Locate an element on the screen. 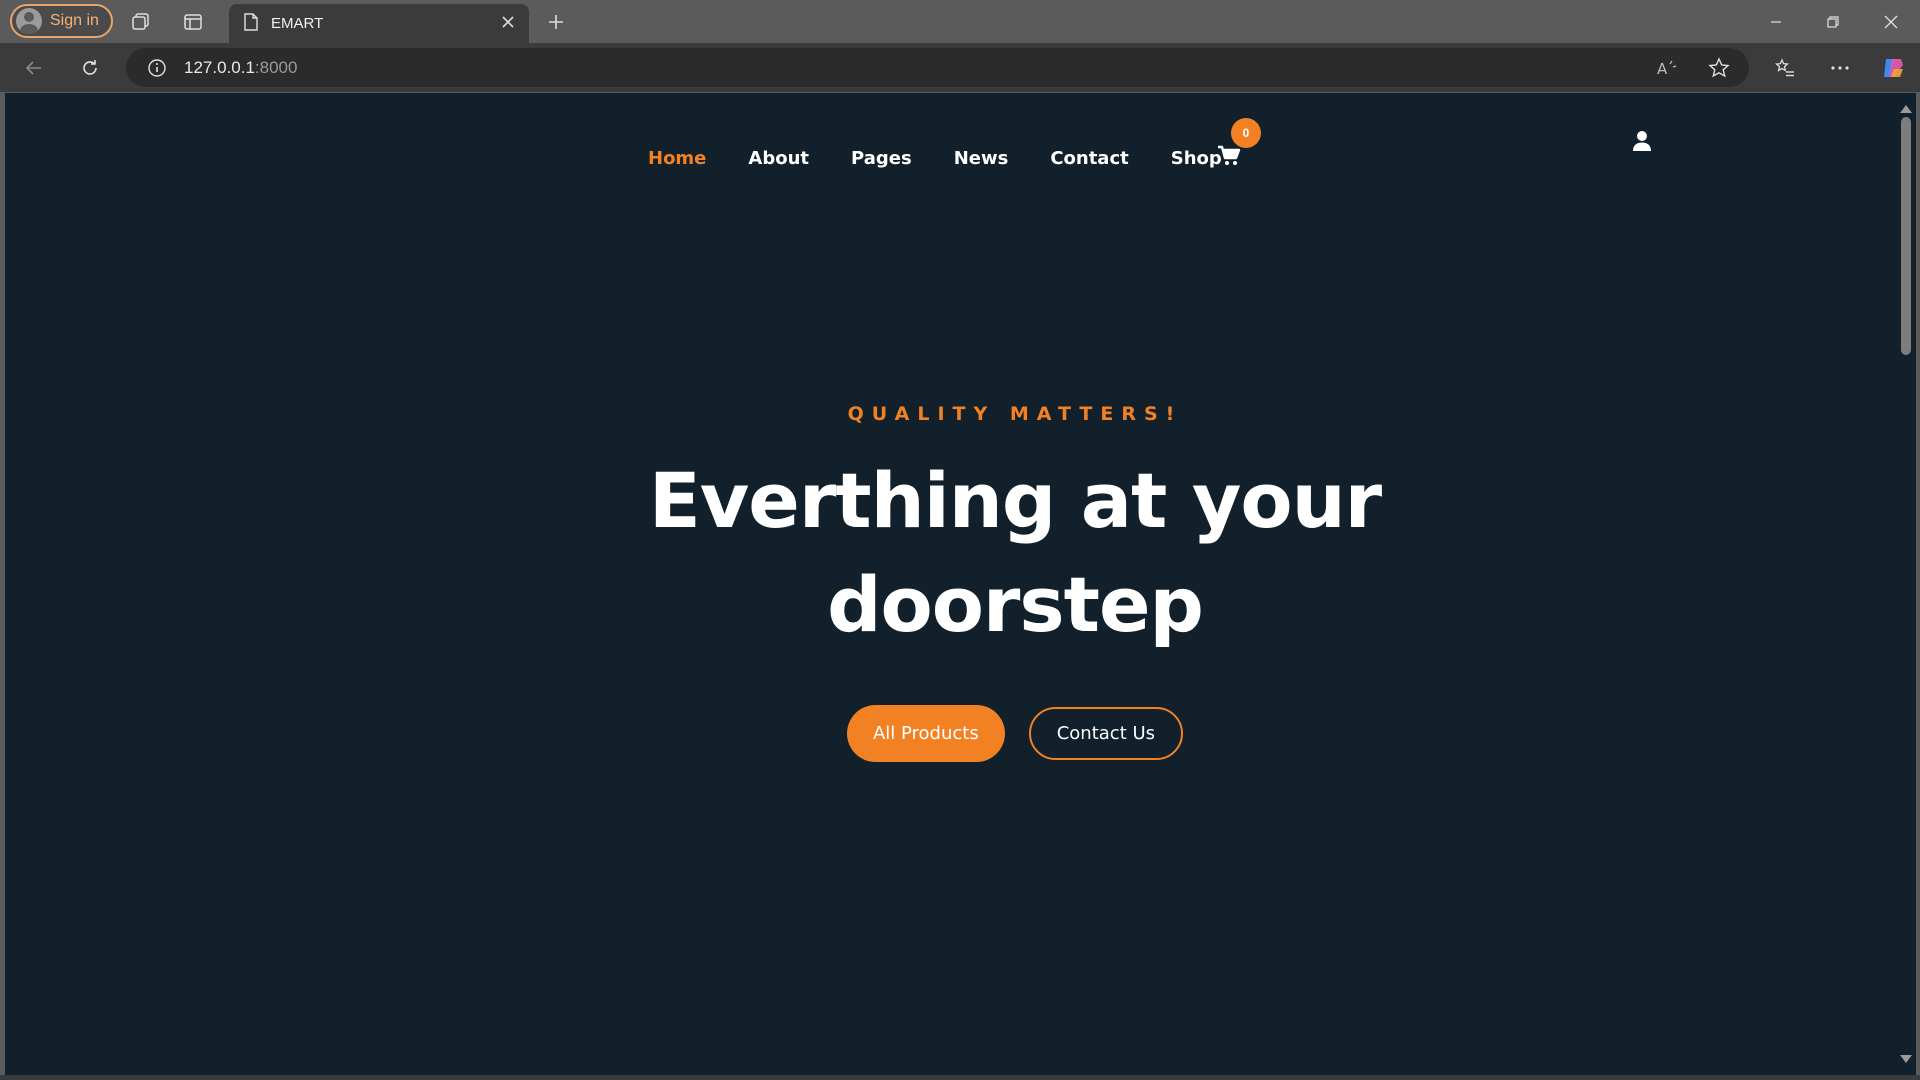  close-window-icon is located at coordinates (1891, 22).